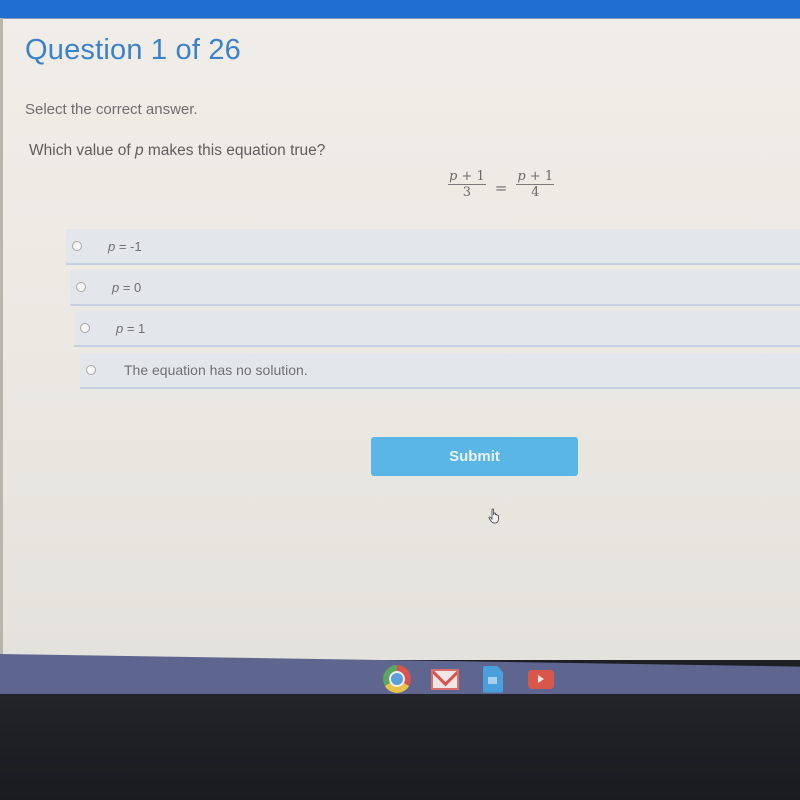 Image resolution: width=800 pixels, height=800 pixels. I want to click on youtube-rect, so click(541, 679).